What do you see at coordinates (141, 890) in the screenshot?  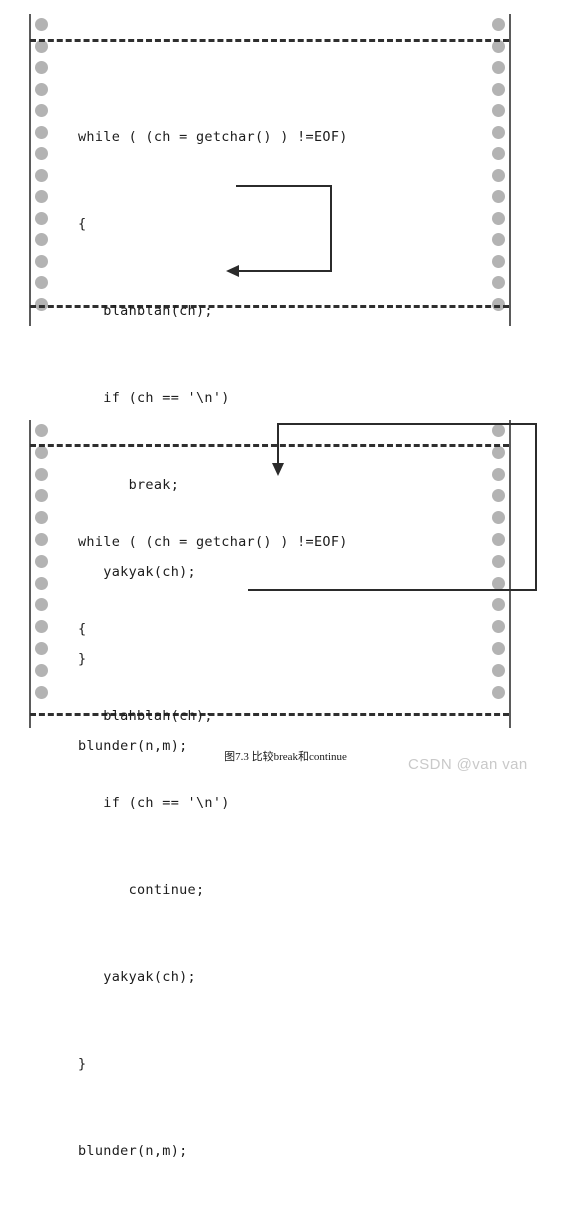 I see `code-line: continue;` at bounding box center [141, 890].